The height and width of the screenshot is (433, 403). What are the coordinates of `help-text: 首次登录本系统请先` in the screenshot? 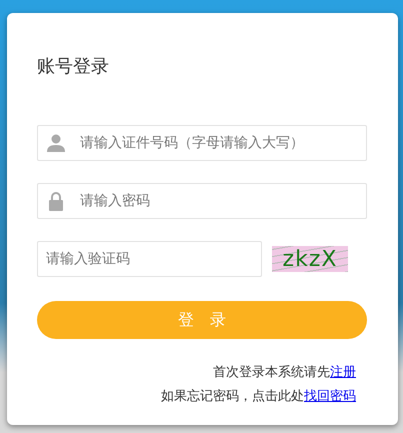 It's located at (271, 372).